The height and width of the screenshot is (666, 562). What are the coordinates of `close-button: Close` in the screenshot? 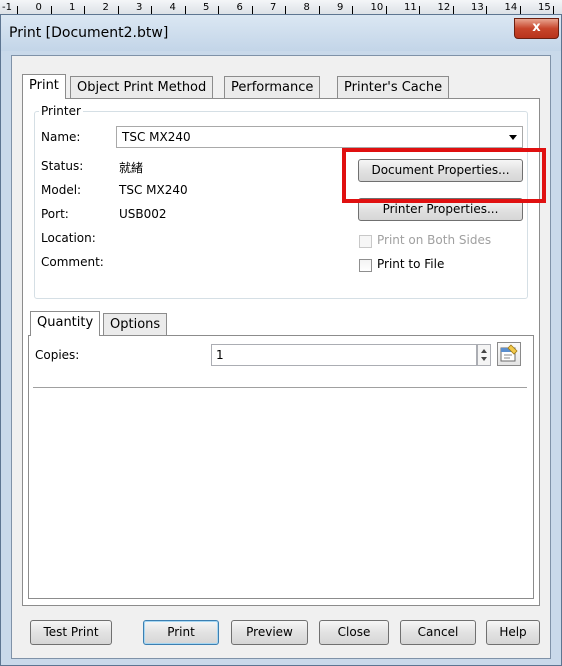 It's located at (354, 632).